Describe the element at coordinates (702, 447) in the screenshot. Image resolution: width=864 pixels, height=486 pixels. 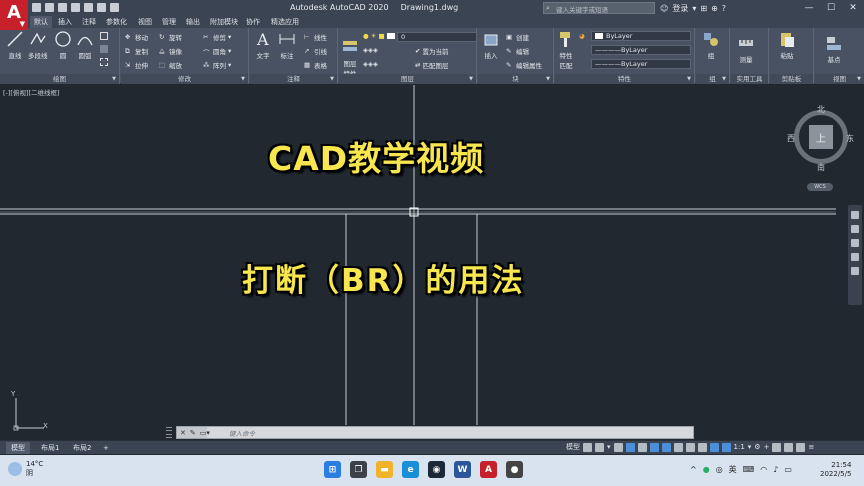
I see `selection-cycling-icon` at that location.